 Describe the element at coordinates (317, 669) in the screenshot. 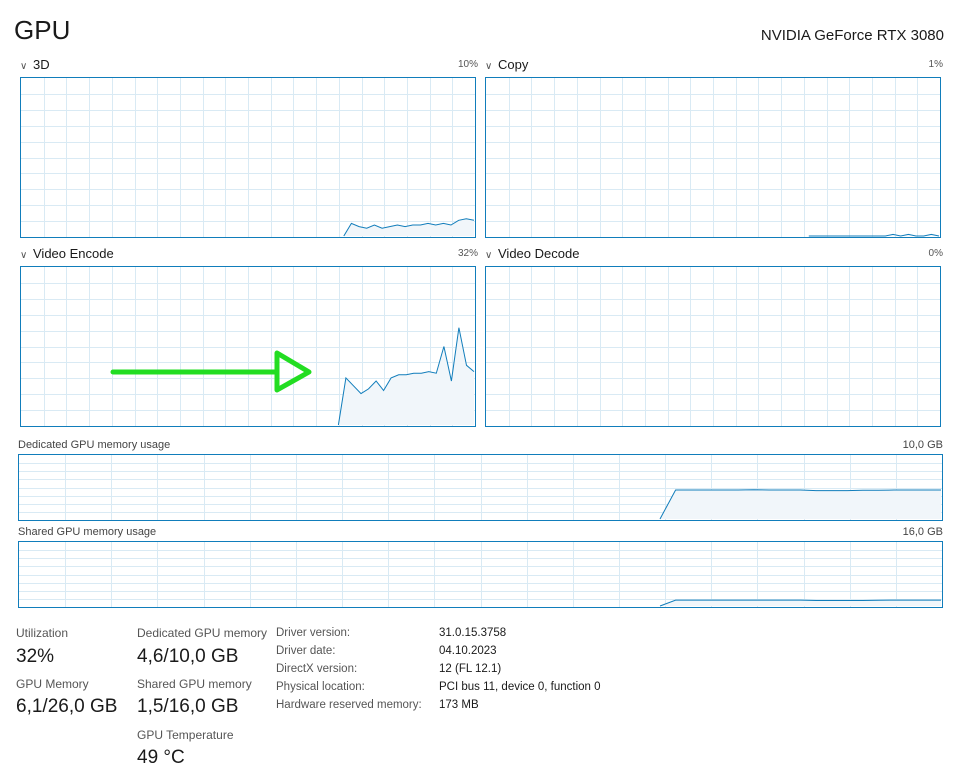

I see `property-label: DirectX version:` at that location.